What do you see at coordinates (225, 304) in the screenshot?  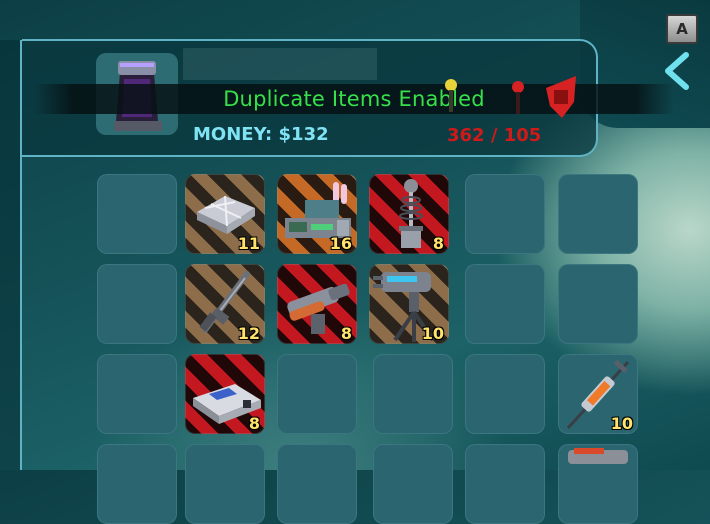 I see `inventory-slot: 12` at bounding box center [225, 304].